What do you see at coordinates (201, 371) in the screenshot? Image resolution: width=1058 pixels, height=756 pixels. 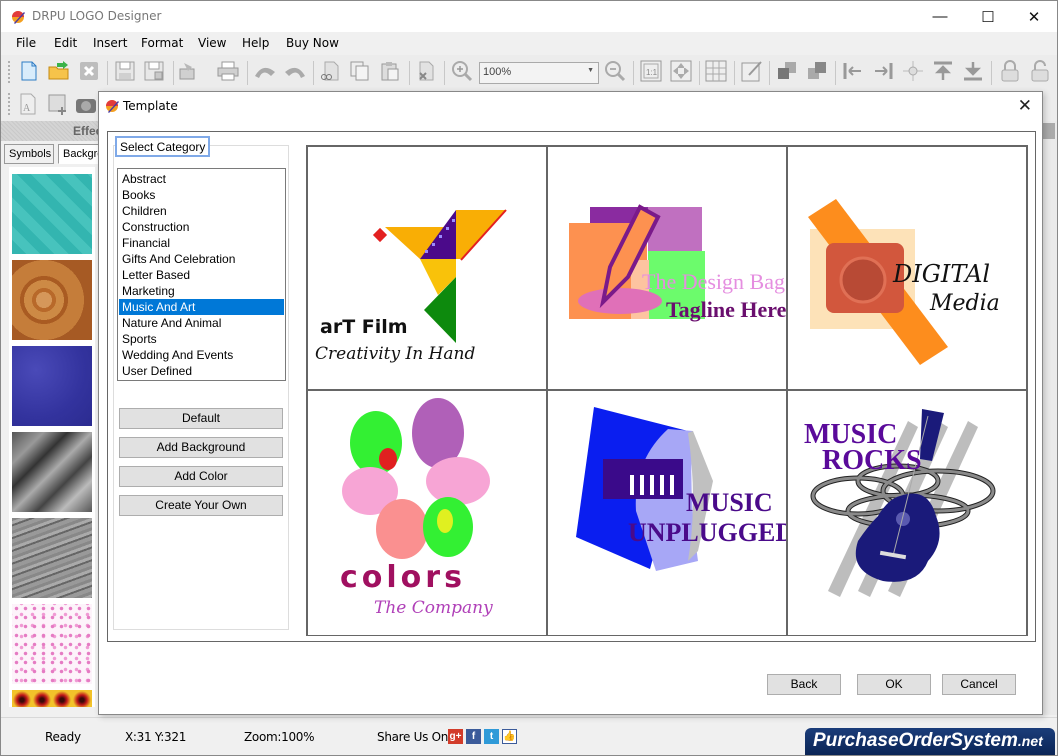 I see `category-item: User Defined` at bounding box center [201, 371].